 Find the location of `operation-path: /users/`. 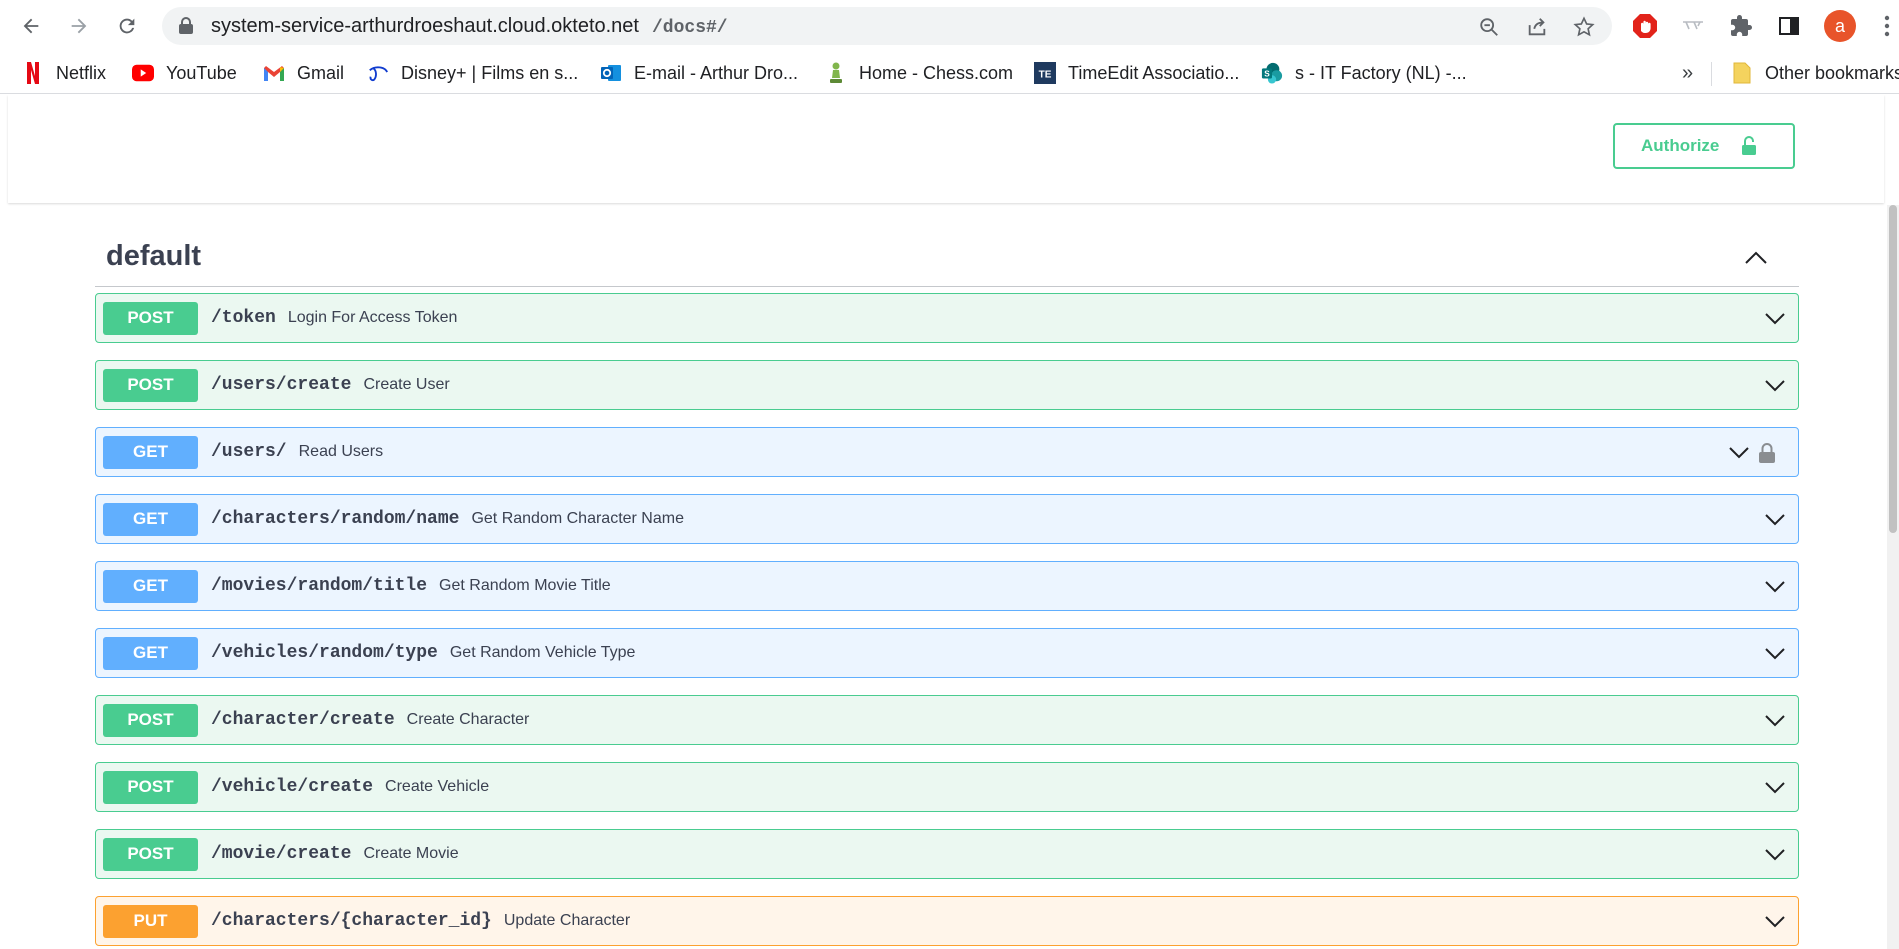

operation-path: /users/ is located at coordinates (249, 452).